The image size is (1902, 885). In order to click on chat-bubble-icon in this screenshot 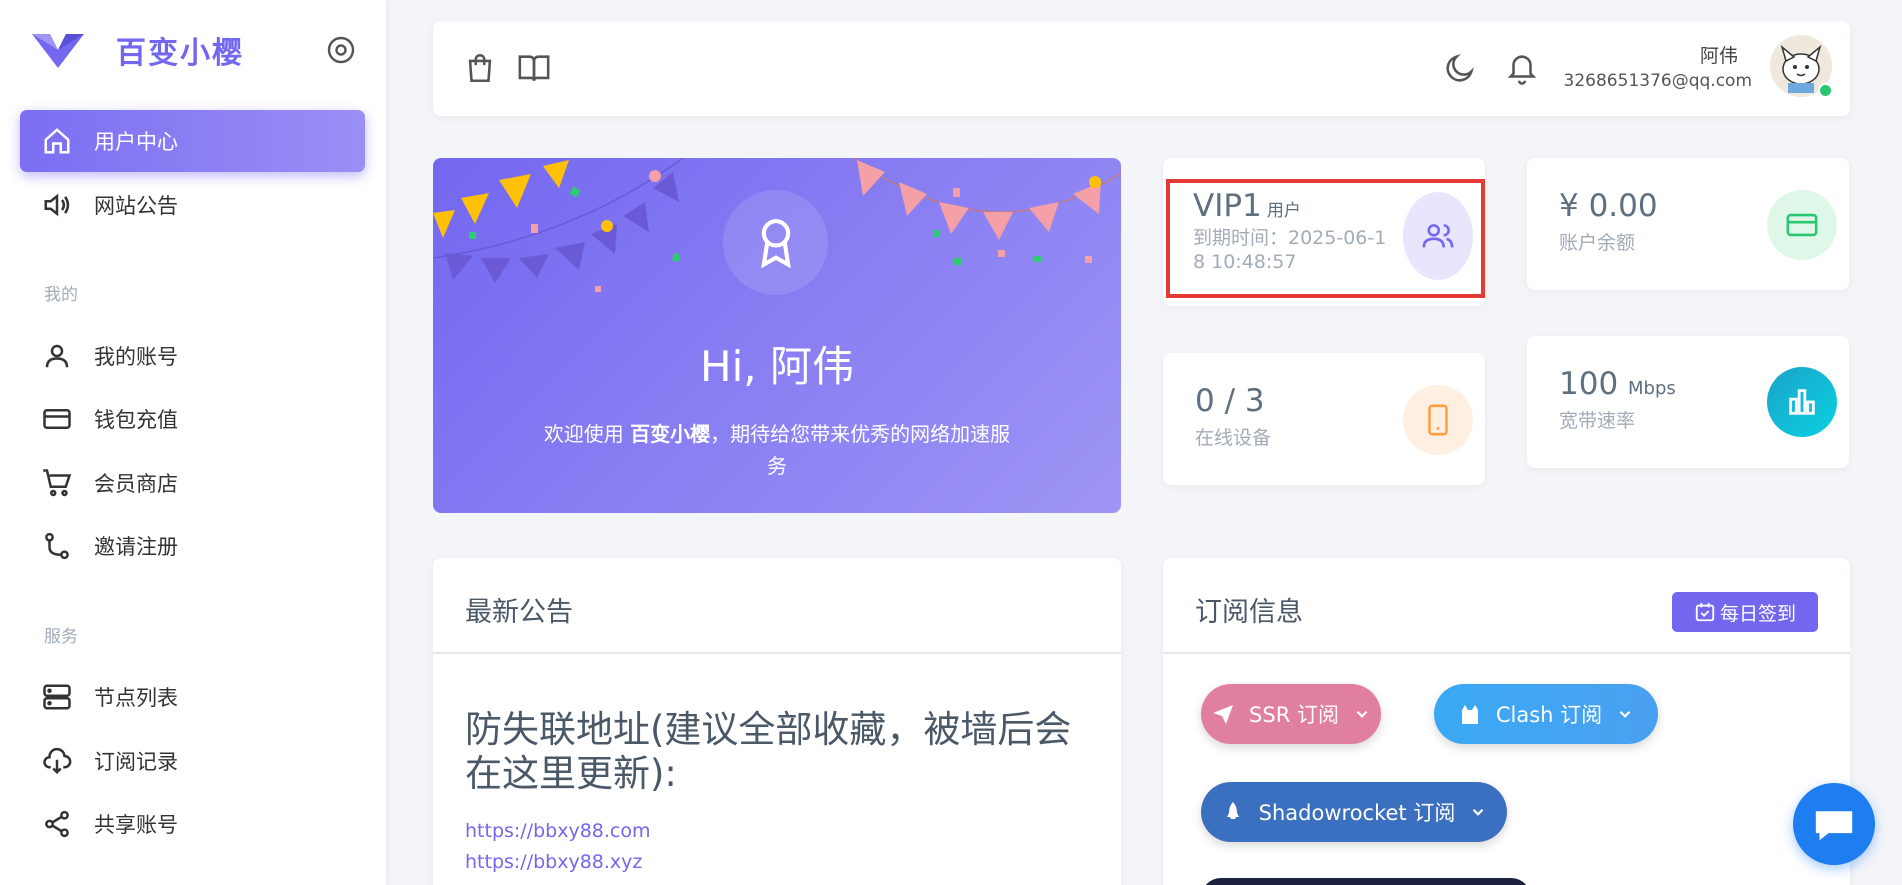, I will do `click(1834, 826)`.